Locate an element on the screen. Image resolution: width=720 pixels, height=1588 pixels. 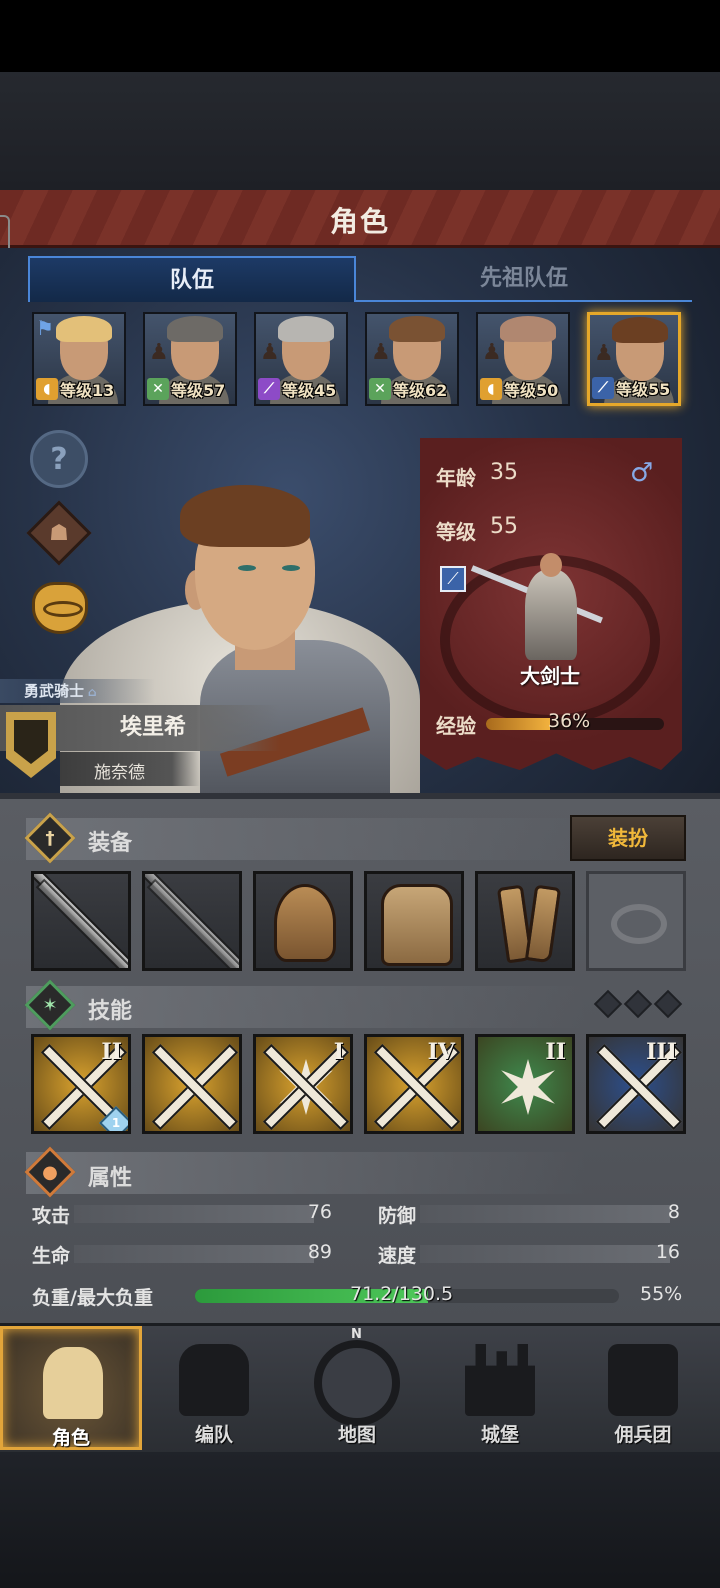
nav-map-label: 地图 is located at coordinates (356, 1435).